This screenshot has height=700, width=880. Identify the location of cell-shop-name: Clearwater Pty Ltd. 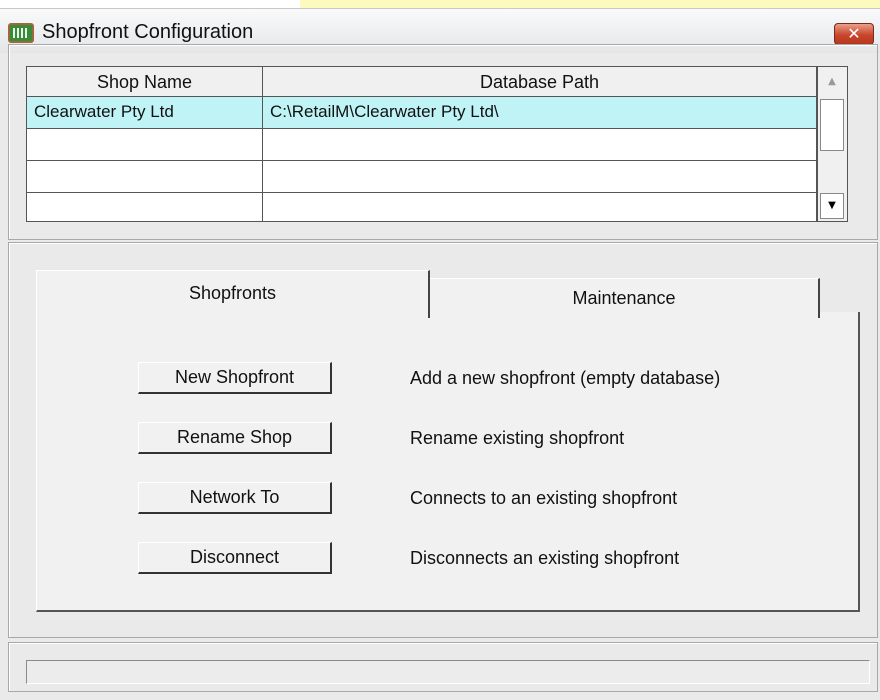
(145, 112).